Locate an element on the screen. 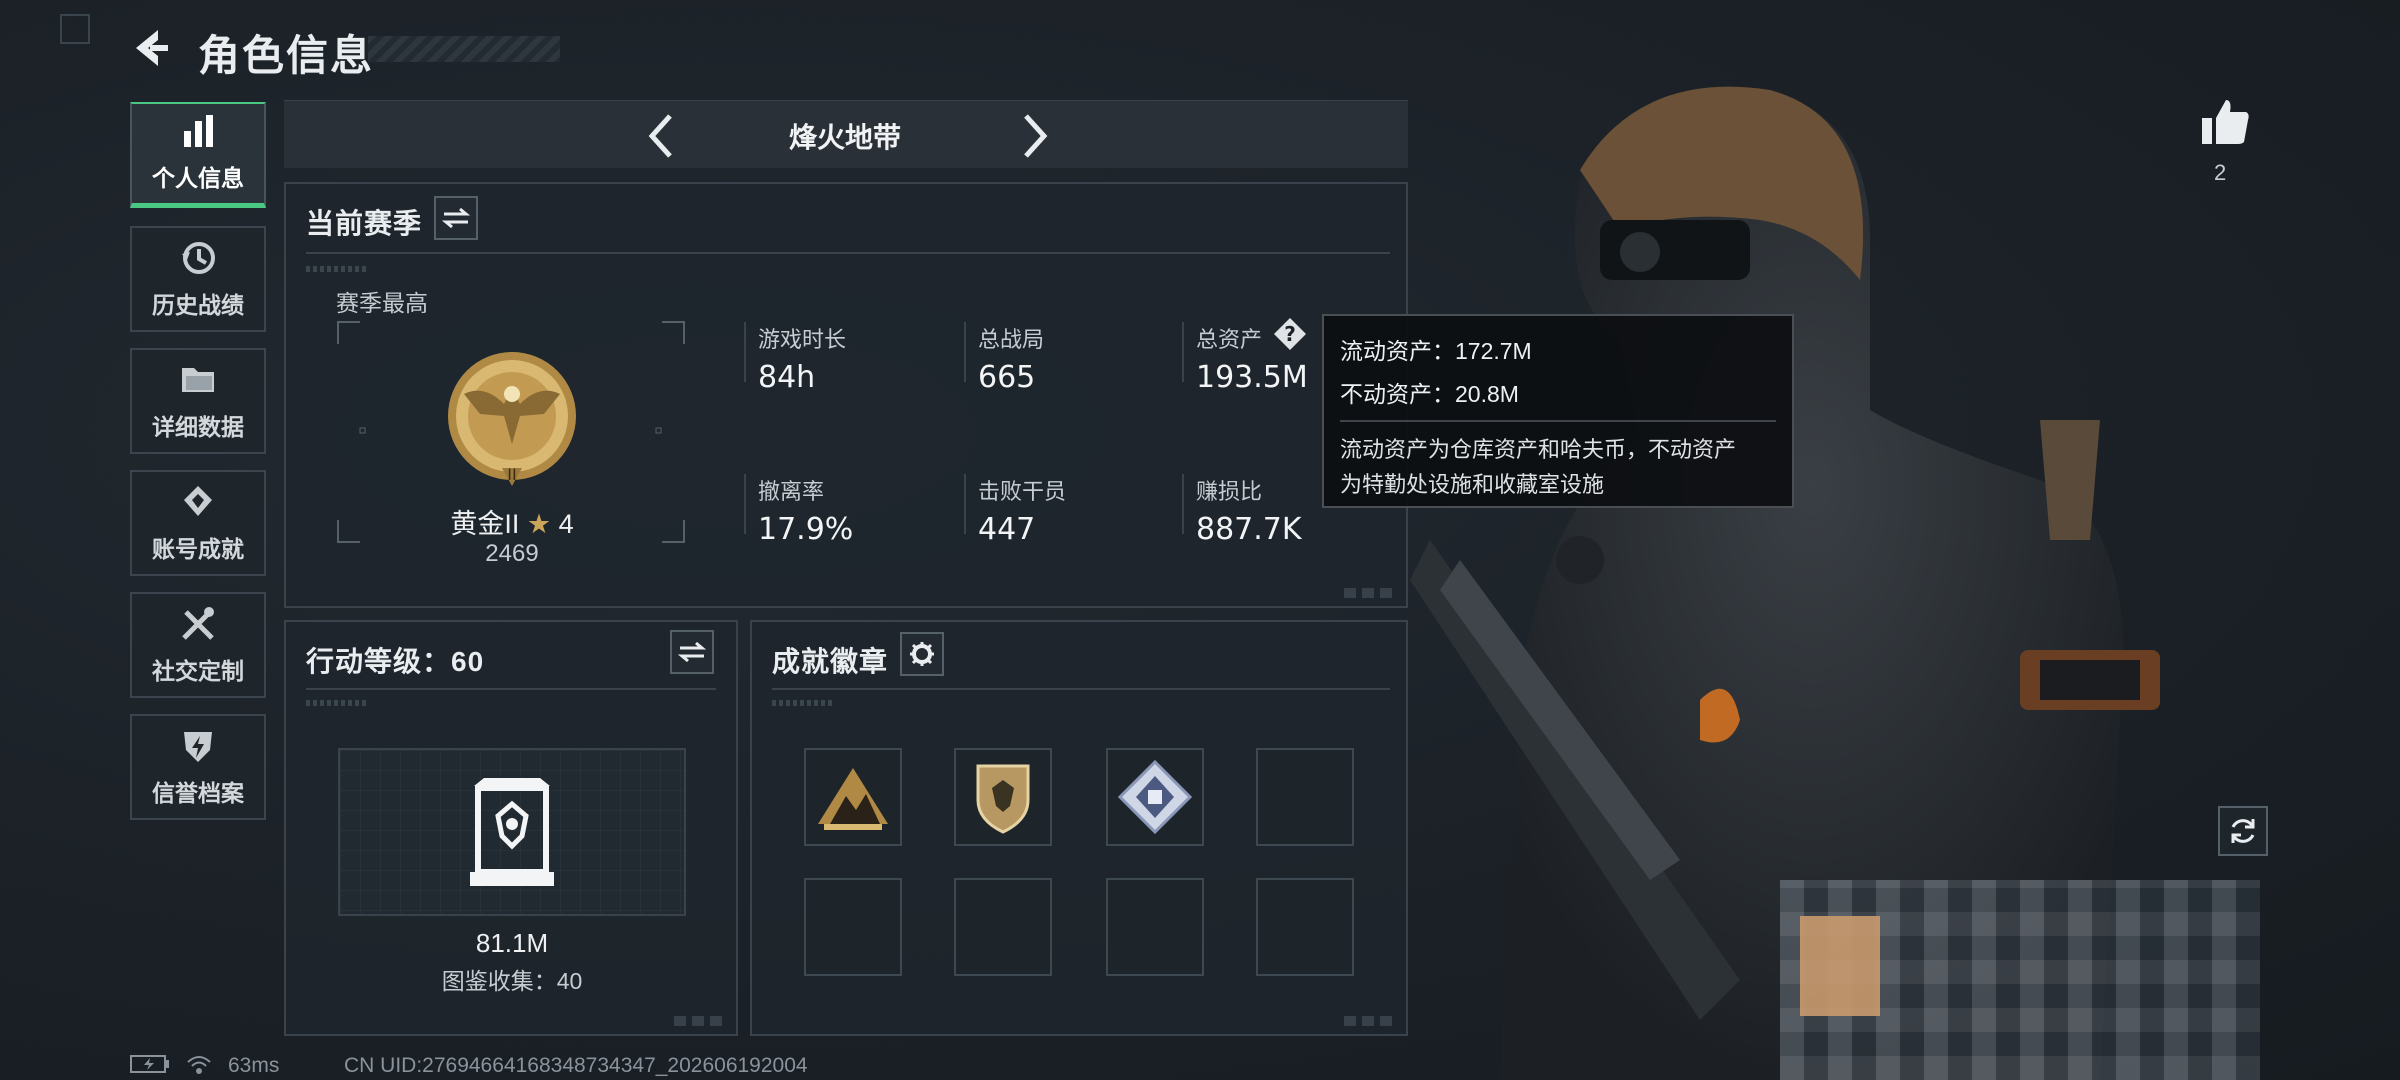  action-switch-button is located at coordinates (692, 652).